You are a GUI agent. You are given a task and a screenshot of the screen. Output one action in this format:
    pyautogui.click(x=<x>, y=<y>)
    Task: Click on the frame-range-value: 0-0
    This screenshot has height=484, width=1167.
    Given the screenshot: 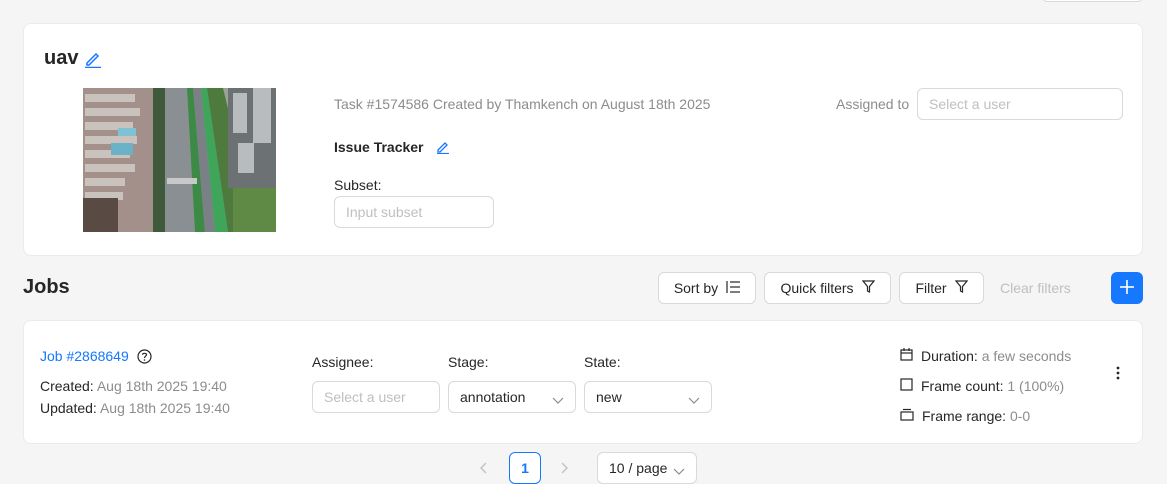 What is the action you would take?
    pyautogui.click(x=1020, y=416)
    